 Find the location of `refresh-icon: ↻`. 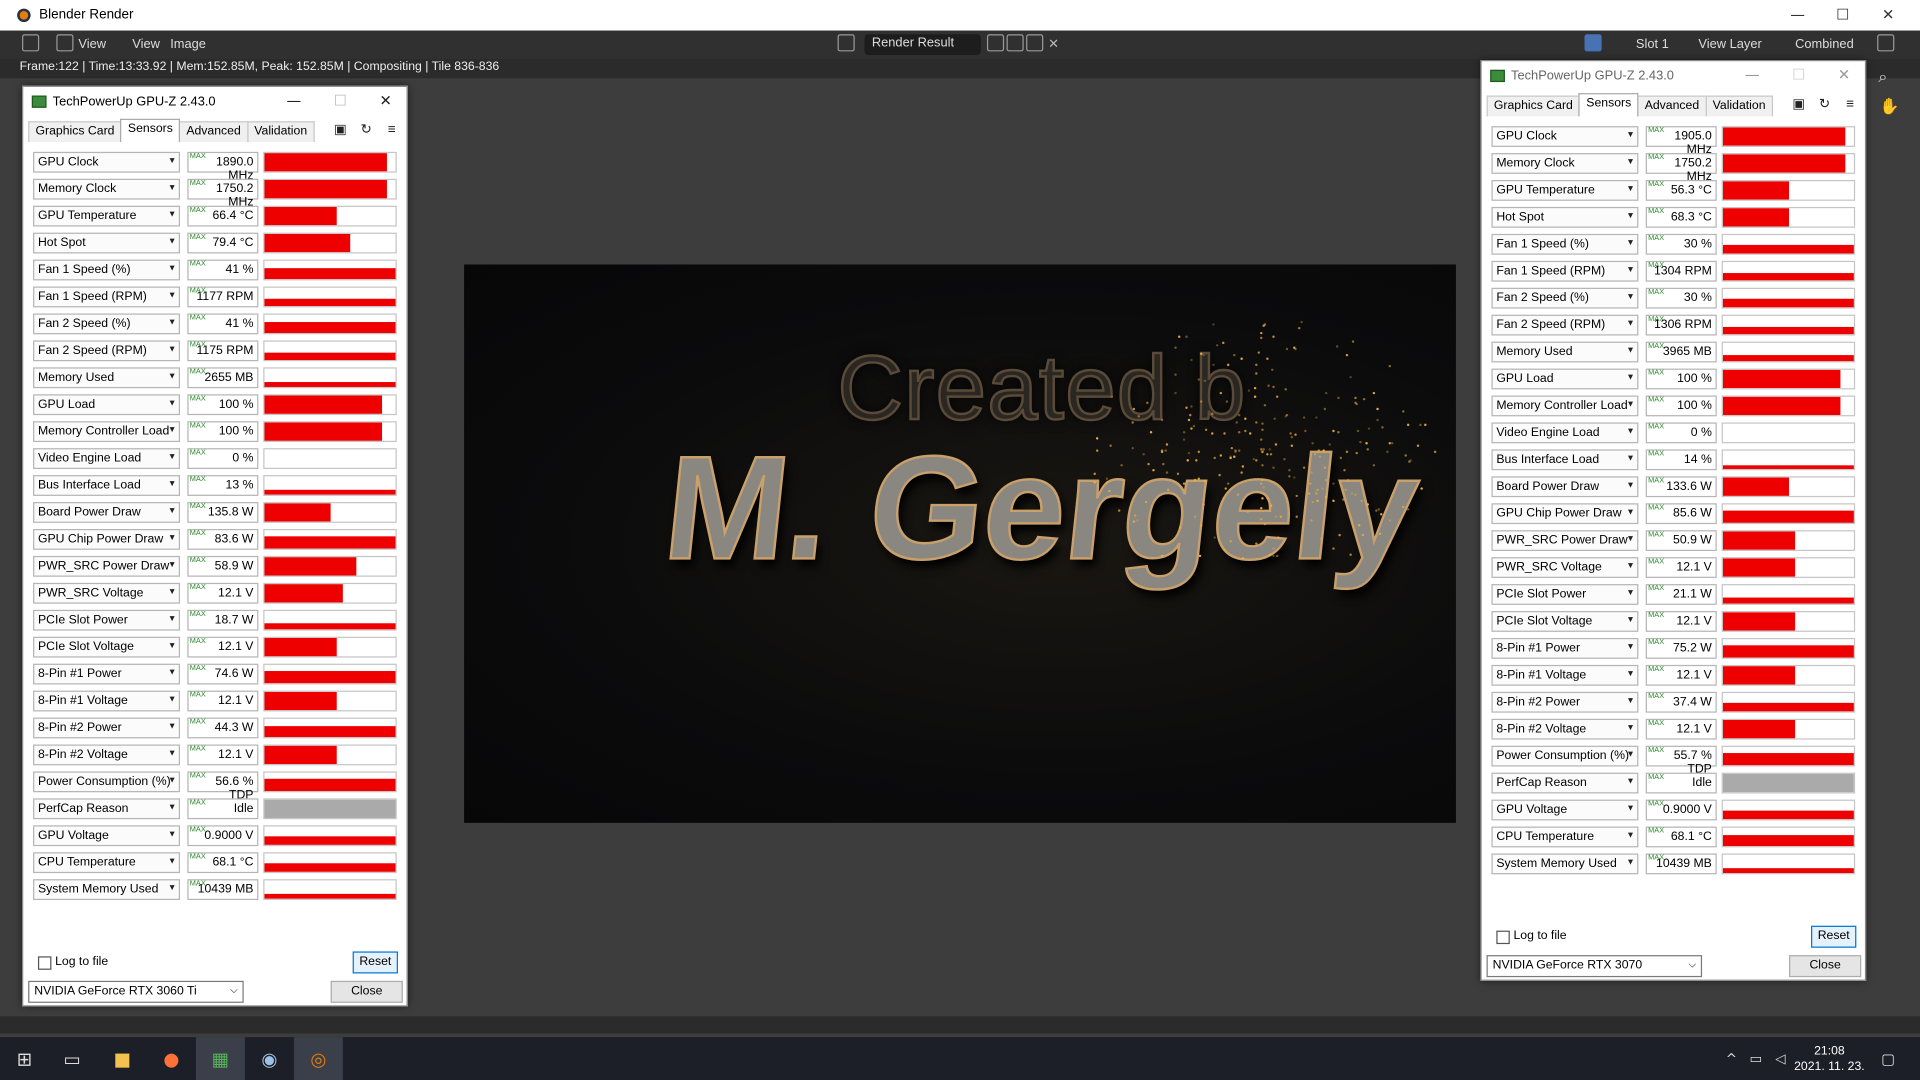

refresh-icon: ↻ is located at coordinates (1824, 104).